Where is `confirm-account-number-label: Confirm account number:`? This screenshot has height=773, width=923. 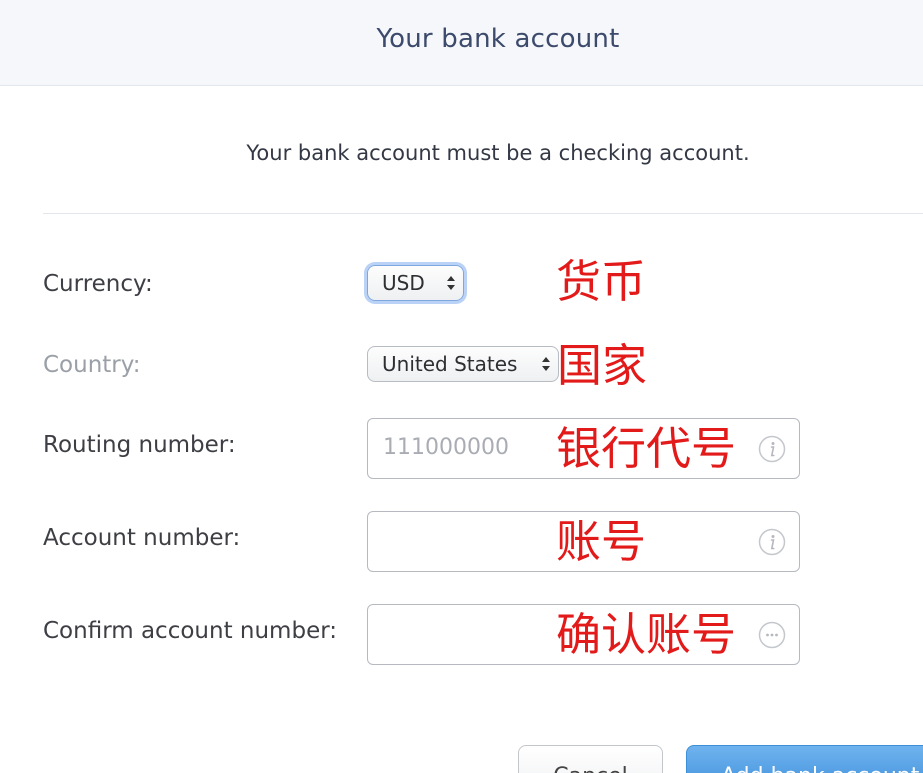
confirm-account-number-label: Confirm account number: is located at coordinates (190, 631).